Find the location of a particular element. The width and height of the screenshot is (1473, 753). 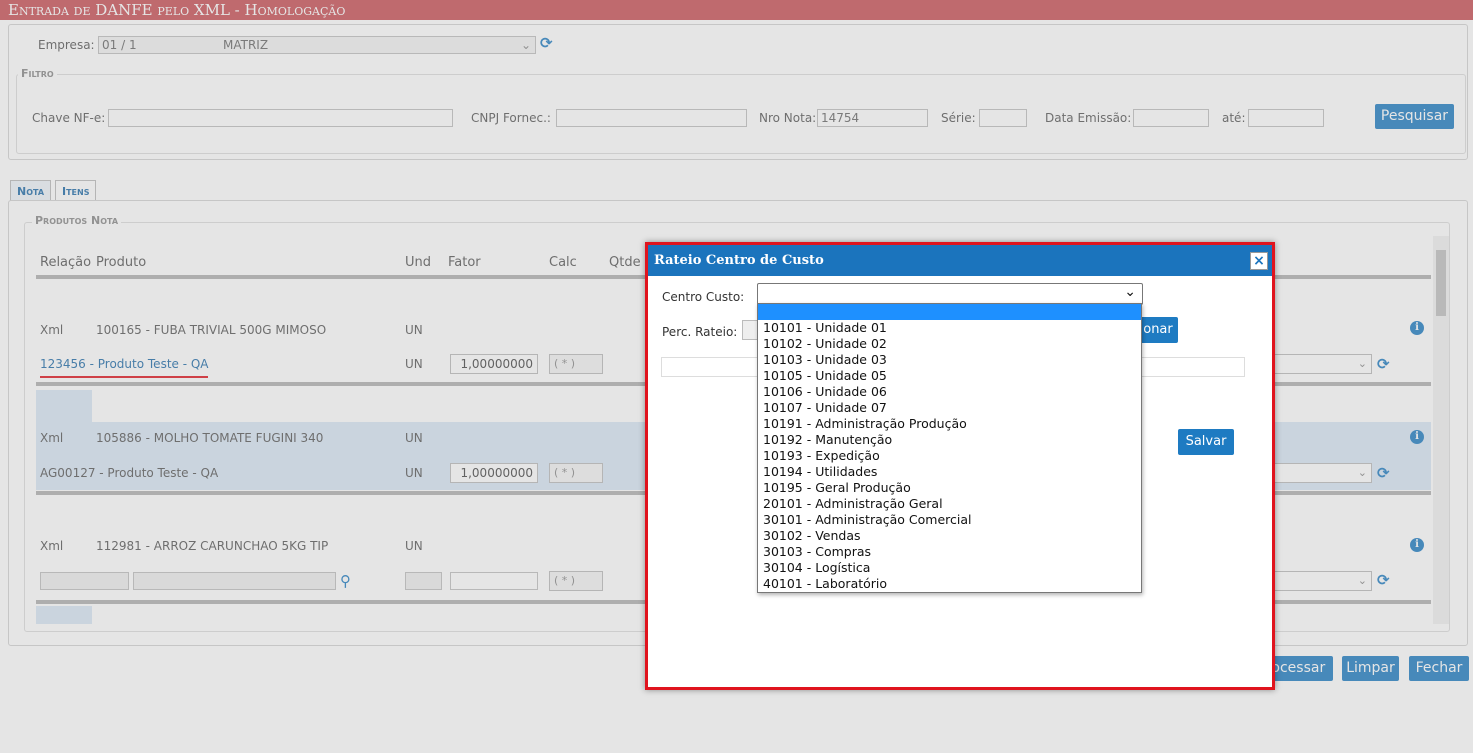

option-item: 10105 - Unidade 05 is located at coordinates (949, 376).